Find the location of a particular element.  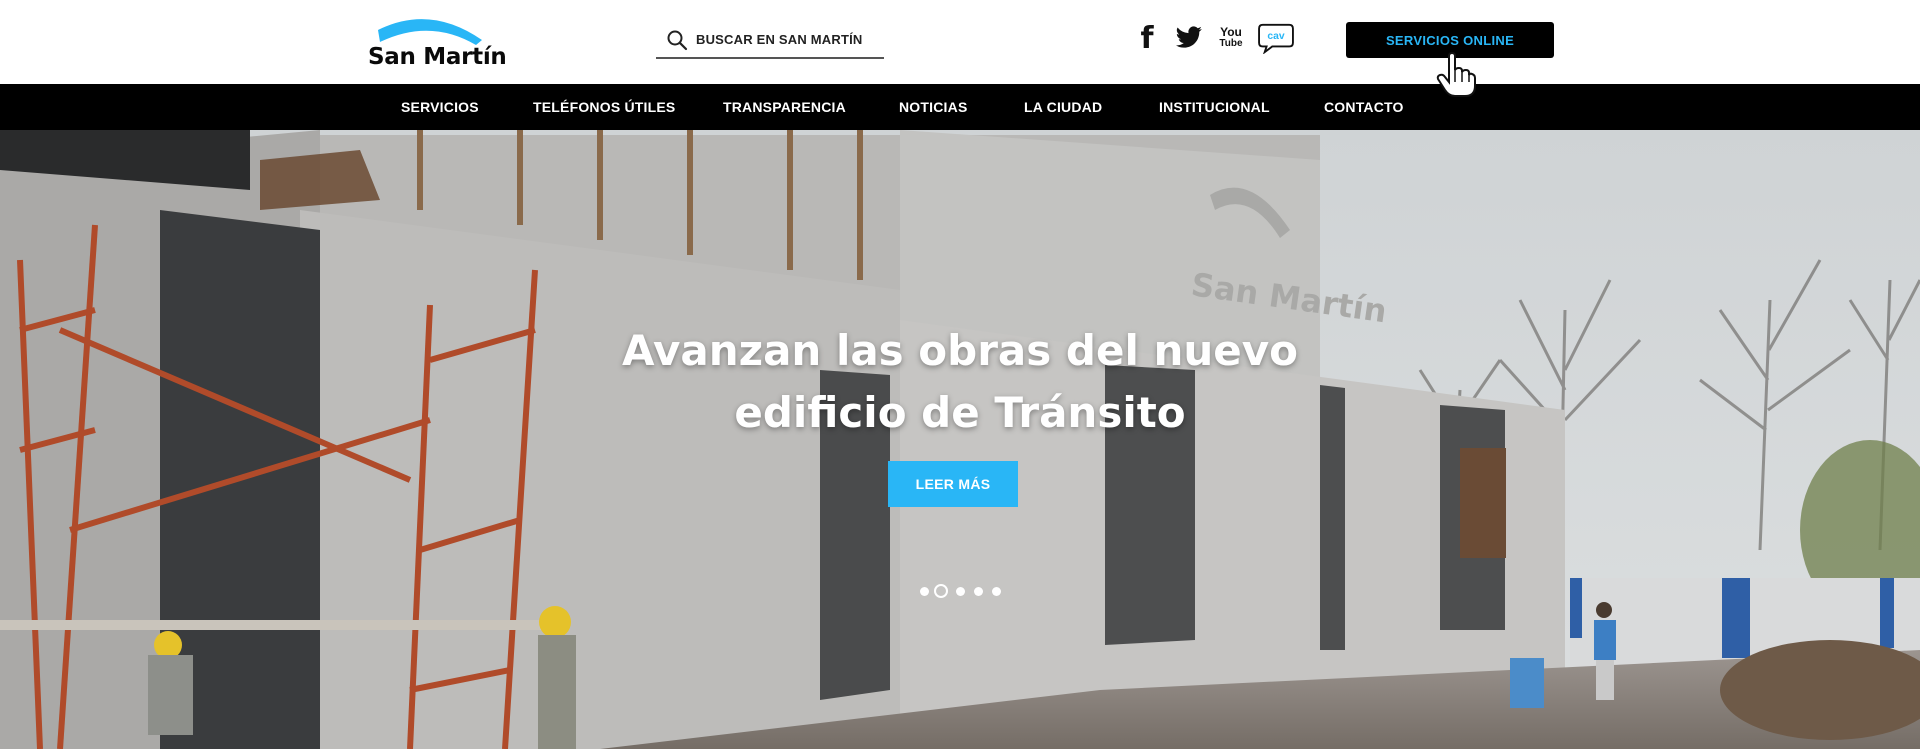

nav-item-servicios: SERVICIOS is located at coordinates (440, 107).